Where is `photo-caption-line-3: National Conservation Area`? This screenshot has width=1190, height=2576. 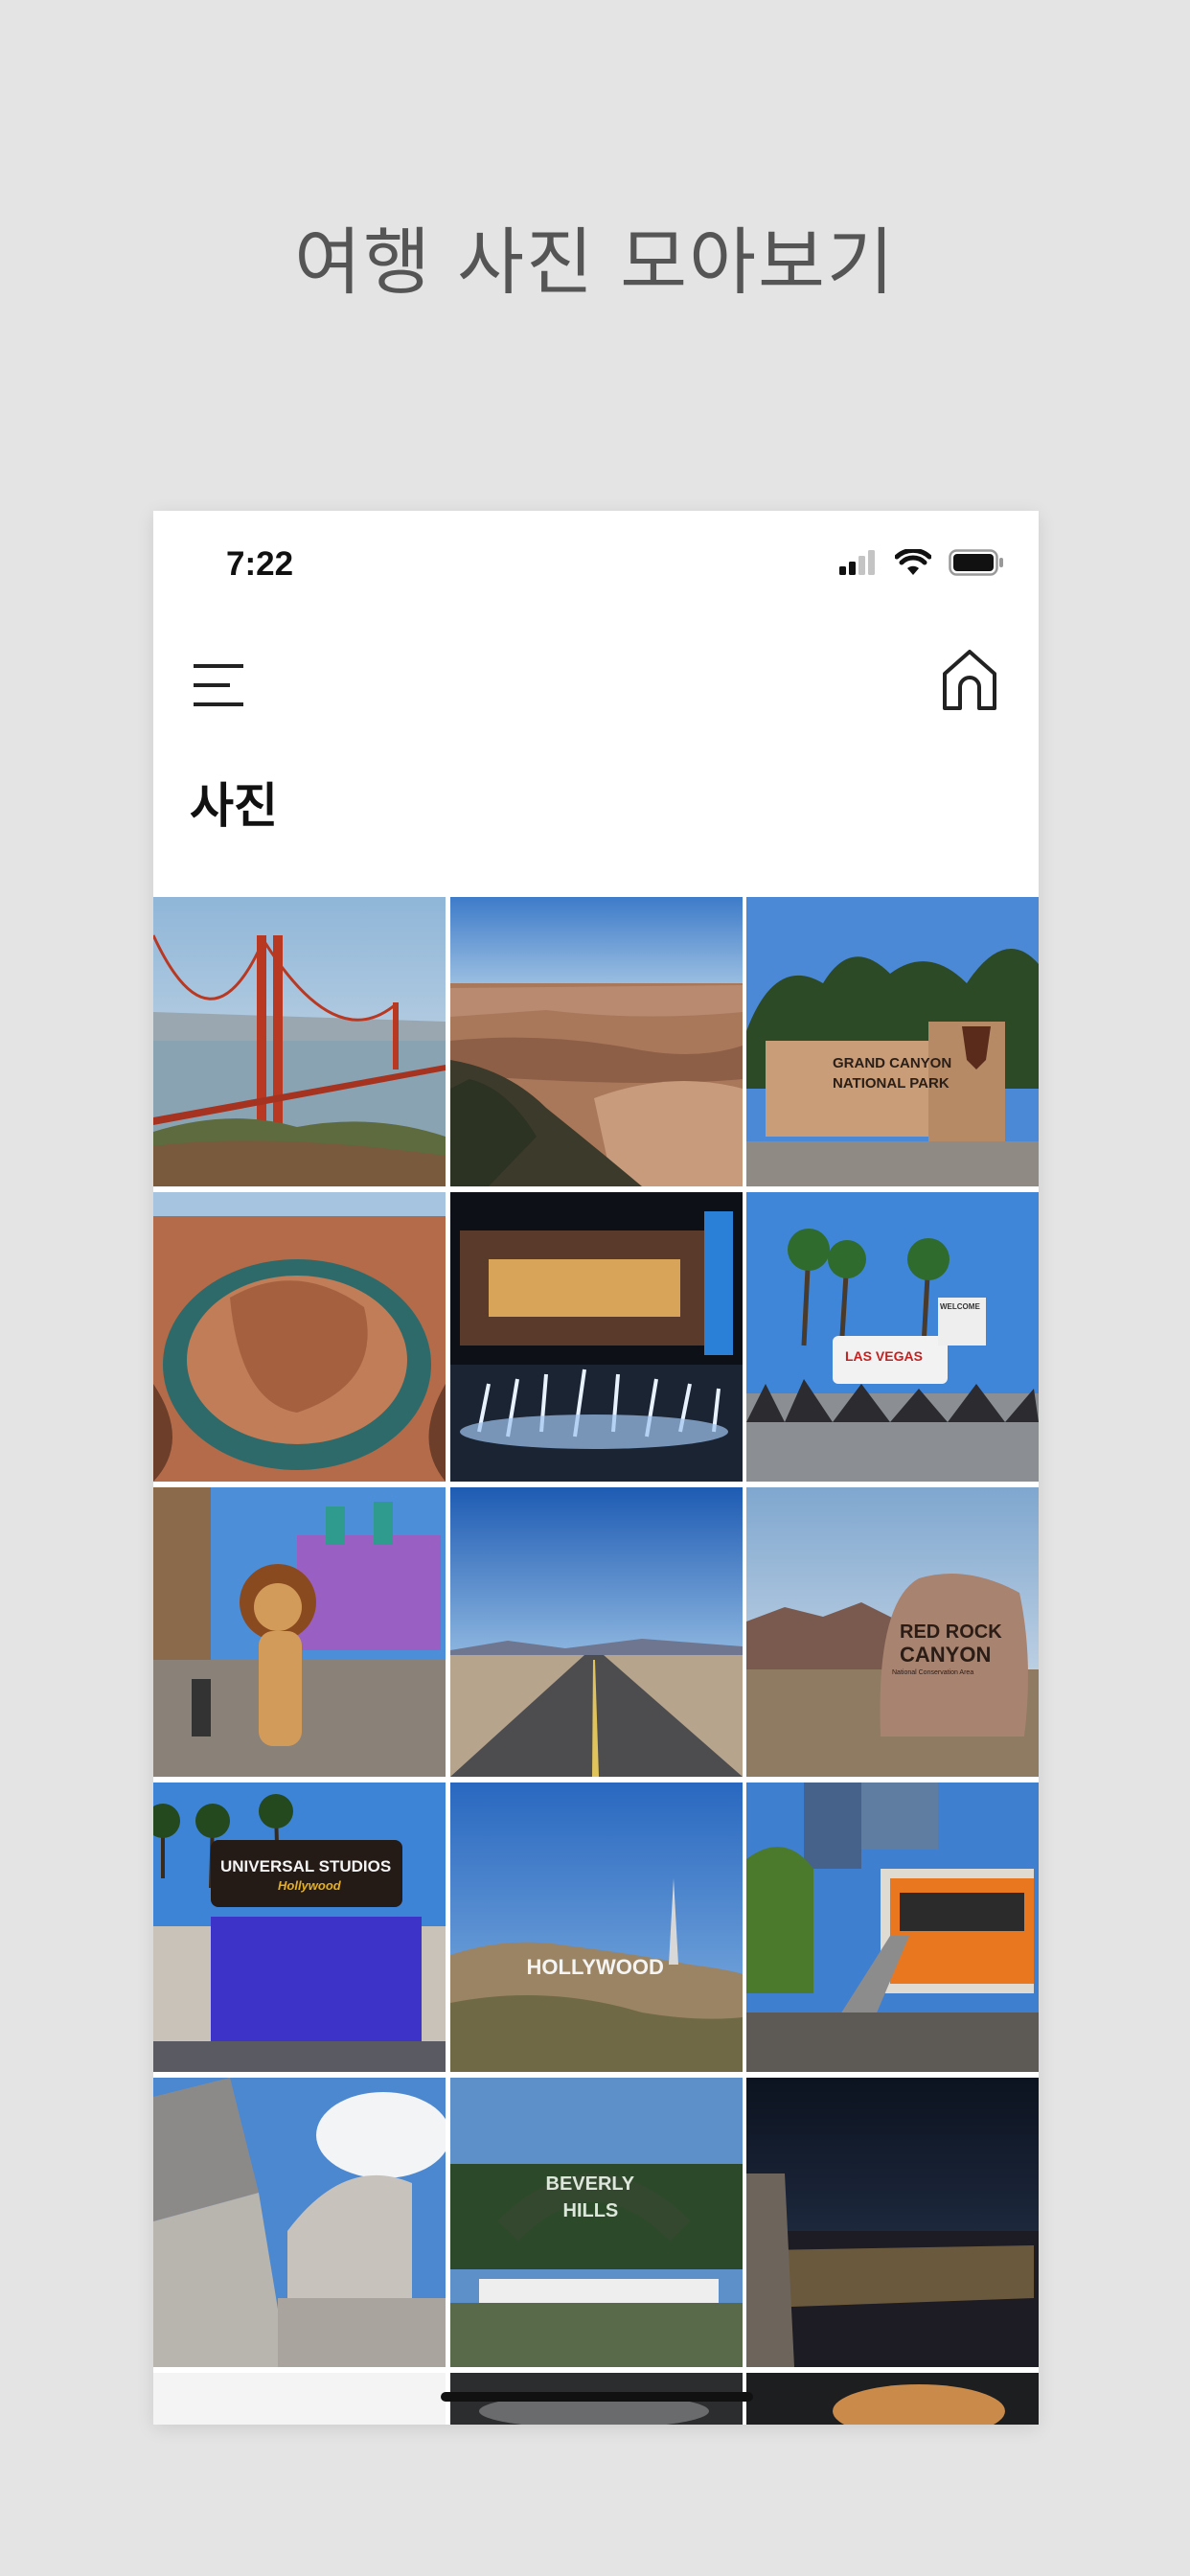 photo-caption-line-3: National Conservation Area is located at coordinates (933, 1672).